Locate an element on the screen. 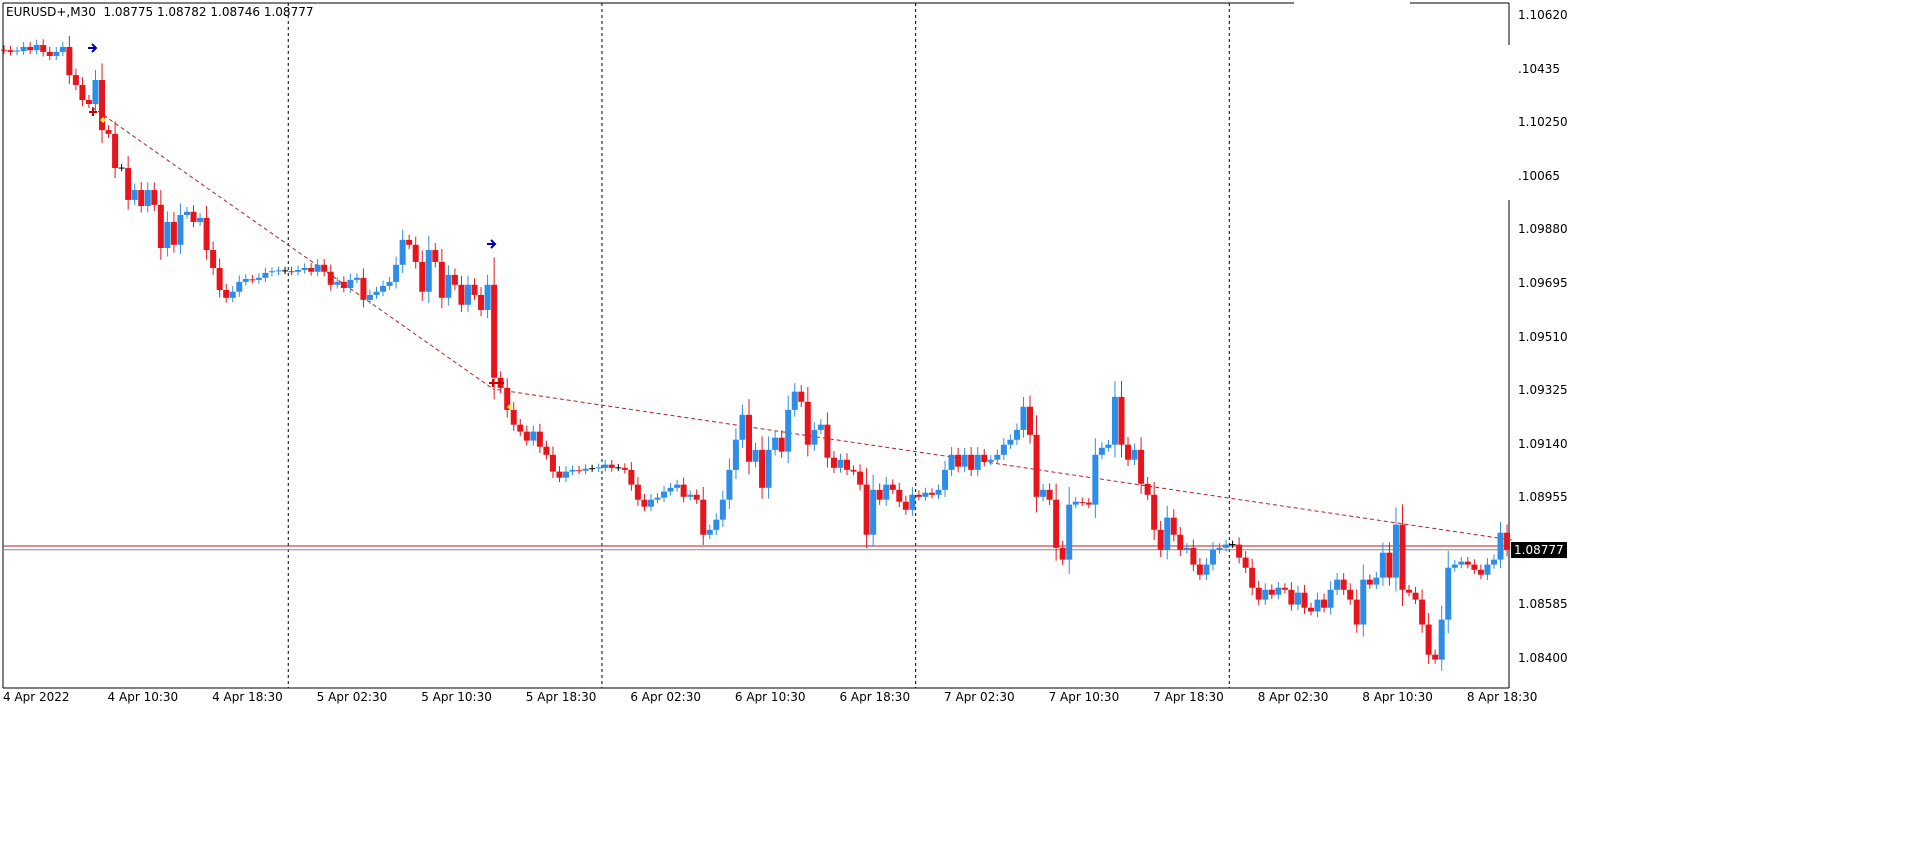 The image size is (1916, 866). time-tick-label: 8 Apr 02:30 is located at coordinates (1293, 697).